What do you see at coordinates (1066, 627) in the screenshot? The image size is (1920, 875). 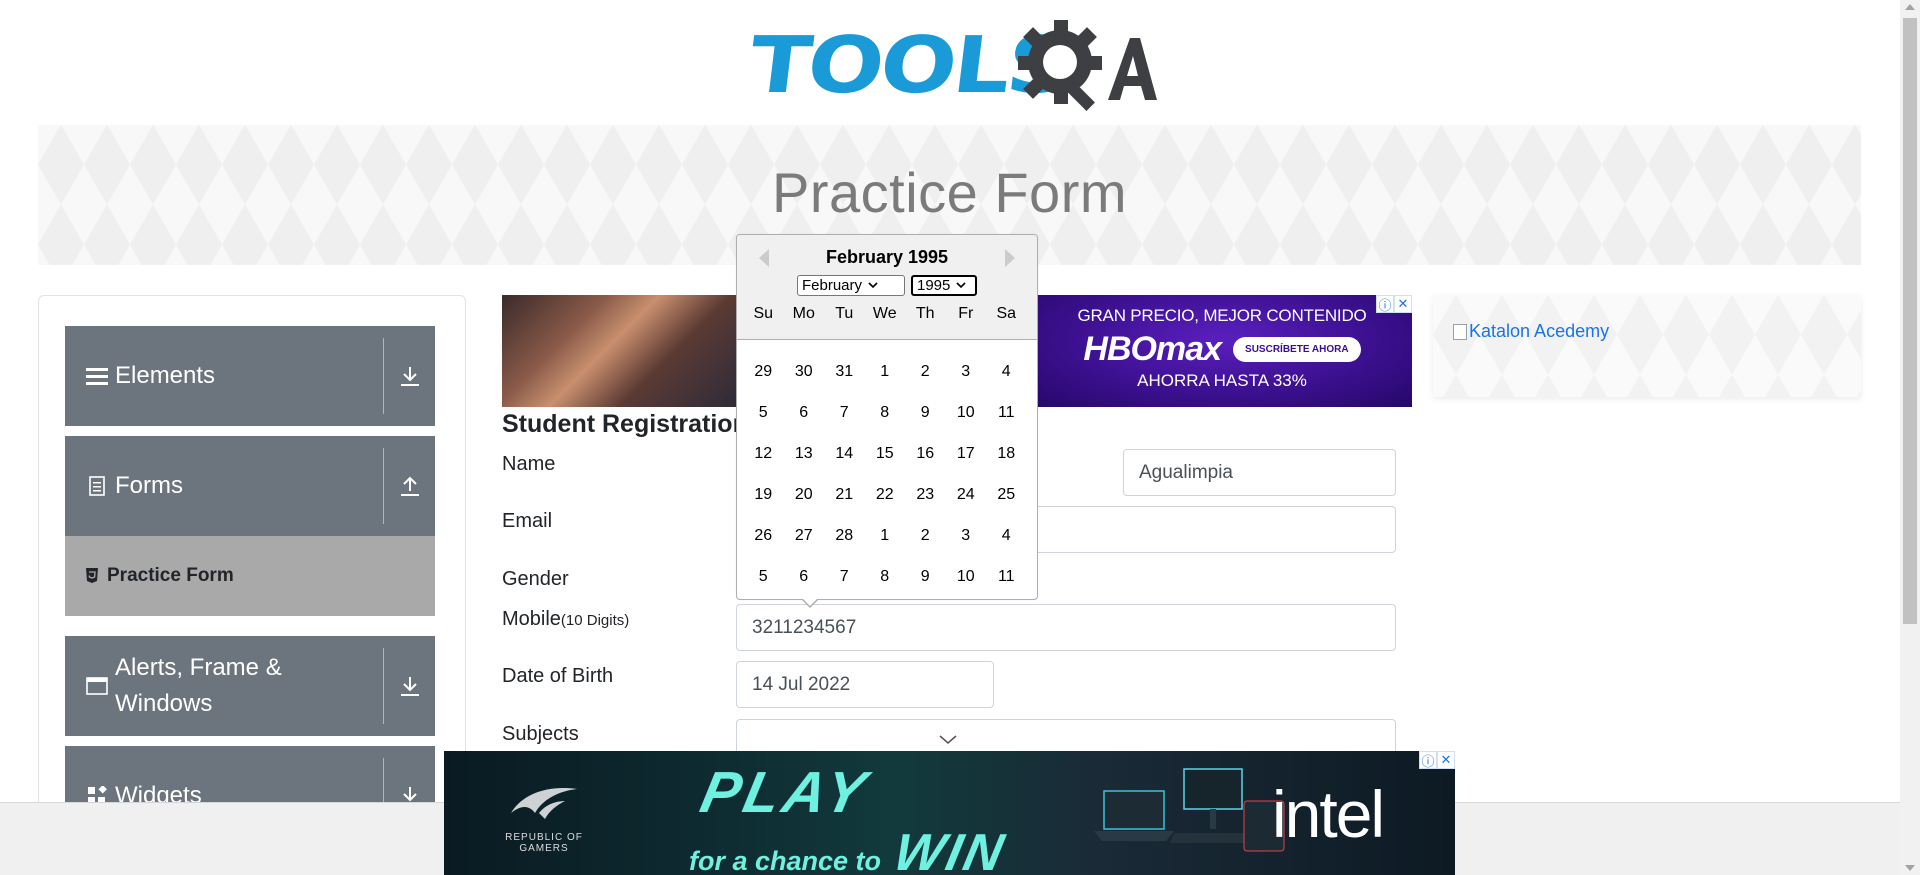 I see `mobile-input: 3211234567` at bounding box center [1066, 627].